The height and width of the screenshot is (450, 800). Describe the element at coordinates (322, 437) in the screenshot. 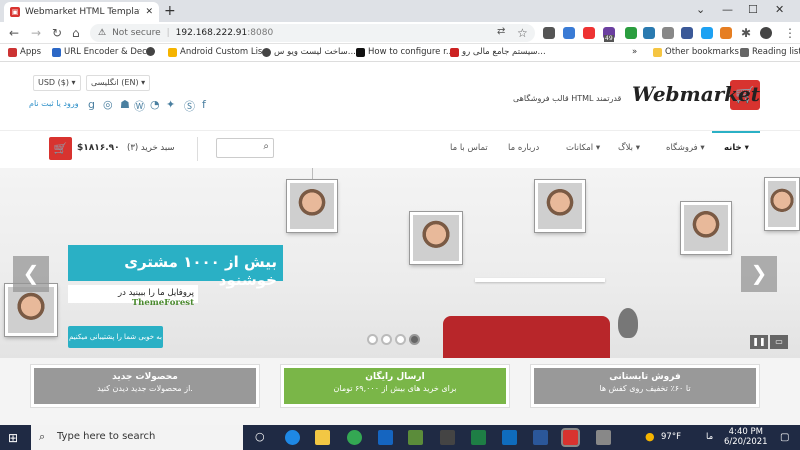

I see `file-explorer-icon` at that location.